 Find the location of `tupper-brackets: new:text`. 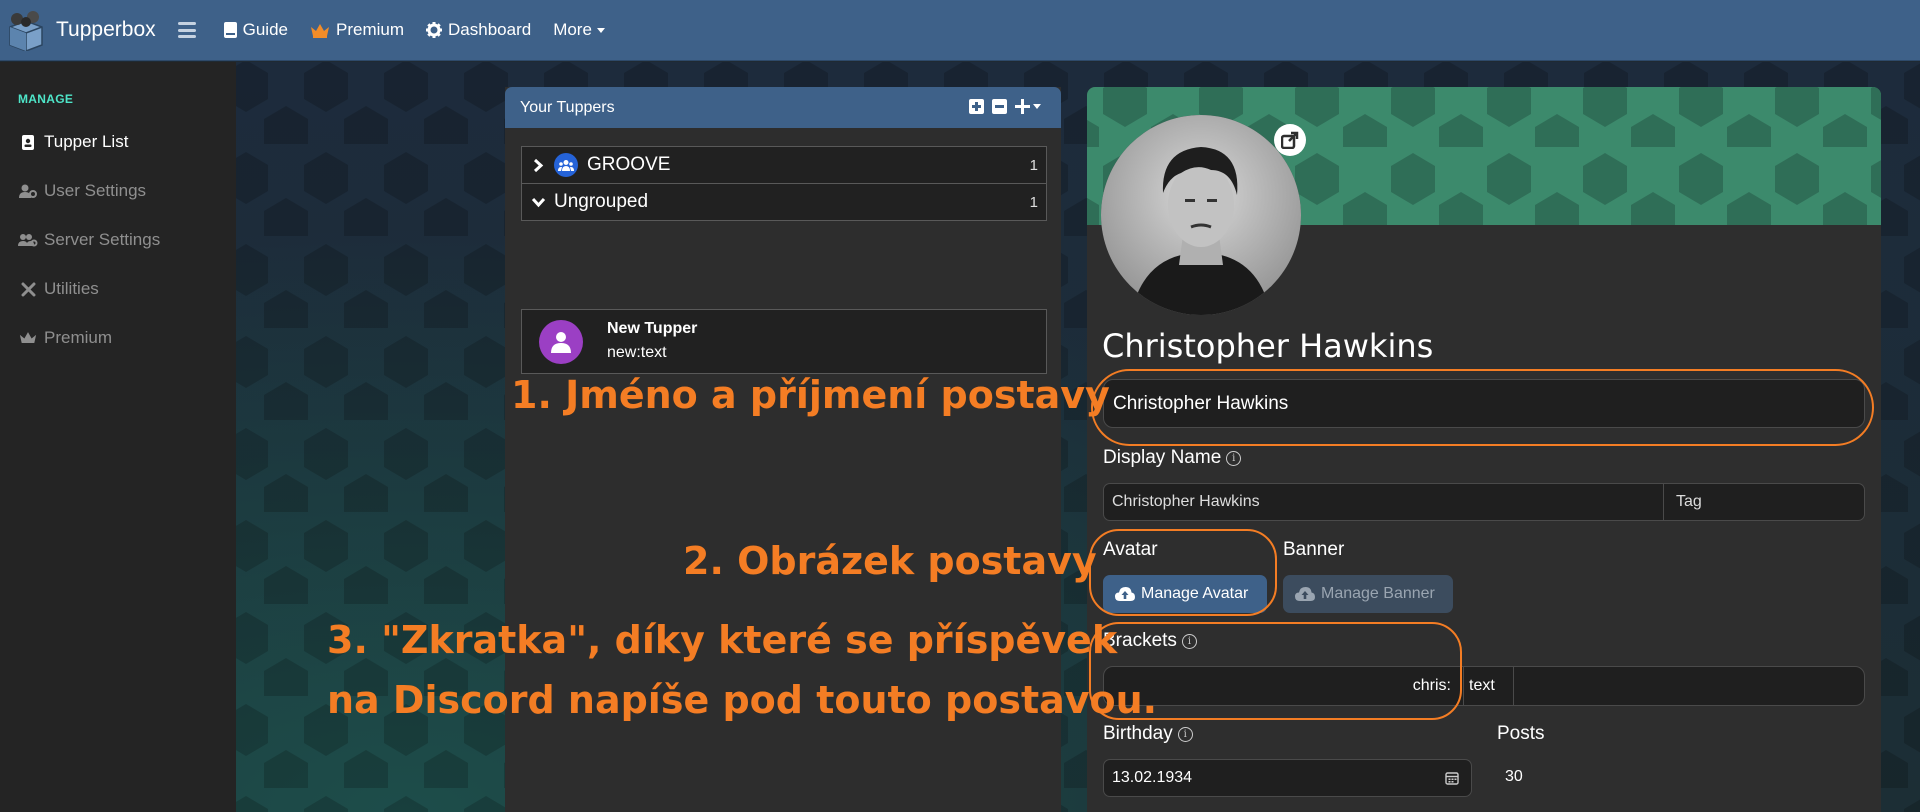

tupper-brackets: new:text is located at coordinates (637, 352).